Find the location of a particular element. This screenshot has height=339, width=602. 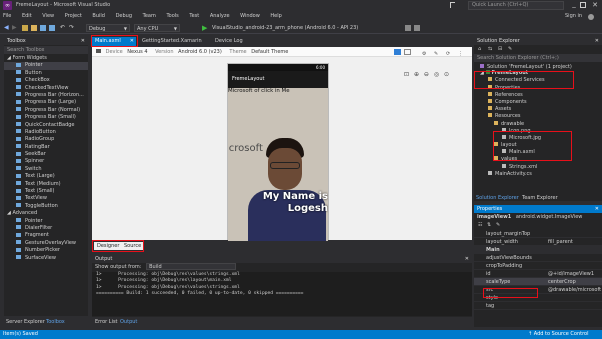

toolbox-item: SeekBar is located at coordinates (46, 154).